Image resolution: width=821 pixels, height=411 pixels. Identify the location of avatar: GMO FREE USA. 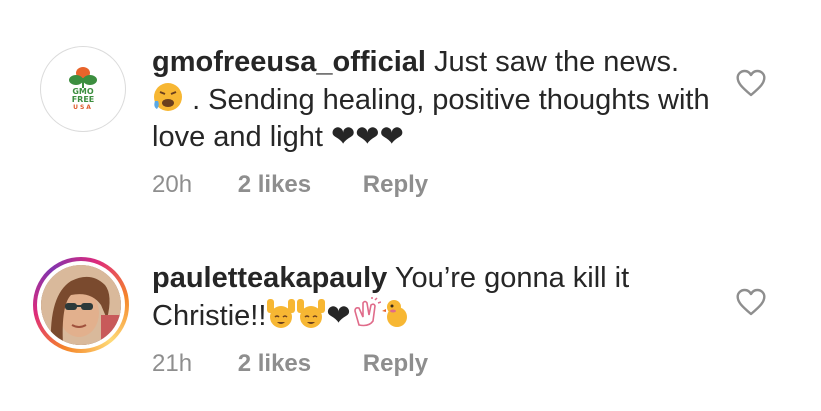
(83, 89).